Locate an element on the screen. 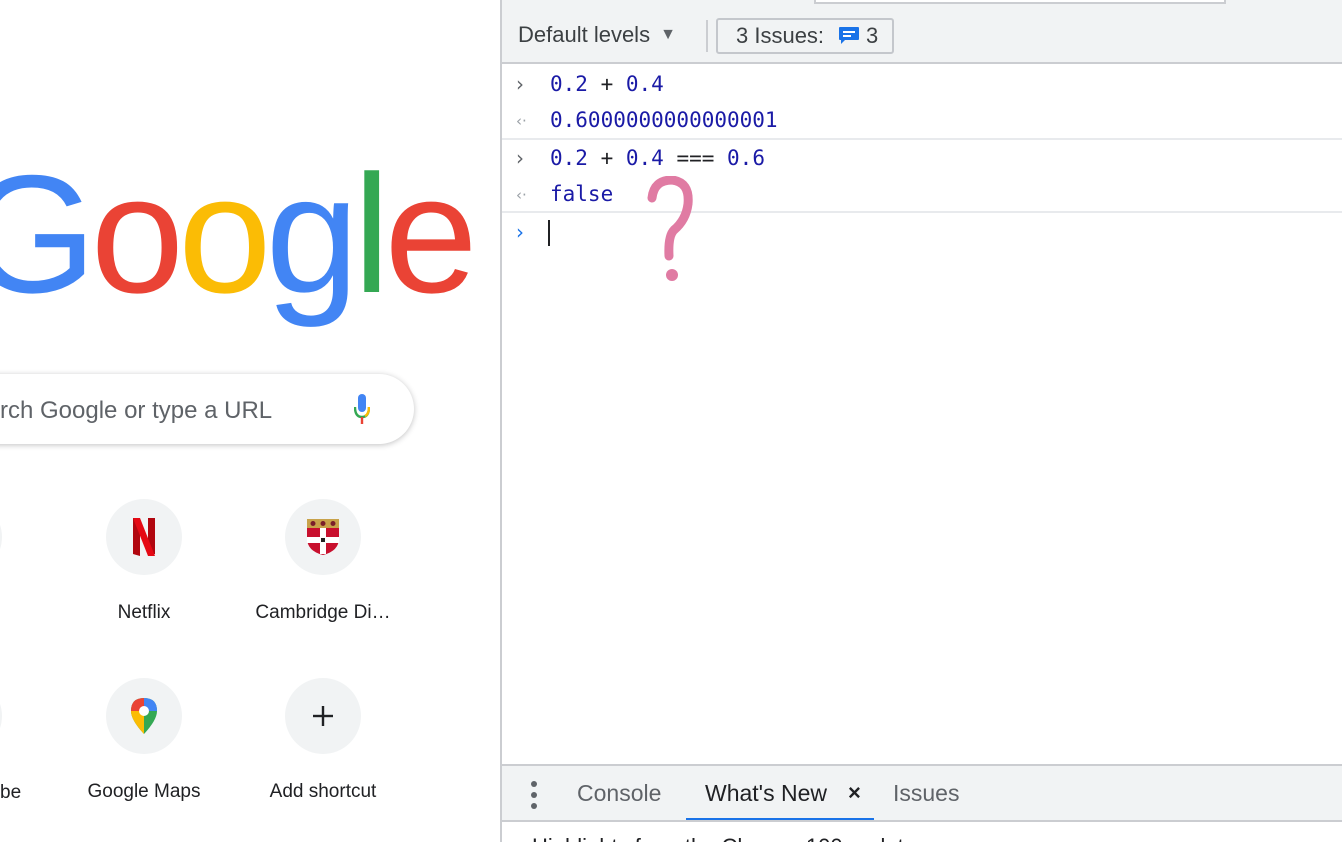 The height and width of the screenshot is (842, 1342). log-levels-dropdown: Default levels ▼ is located at coordinates (597, 35).